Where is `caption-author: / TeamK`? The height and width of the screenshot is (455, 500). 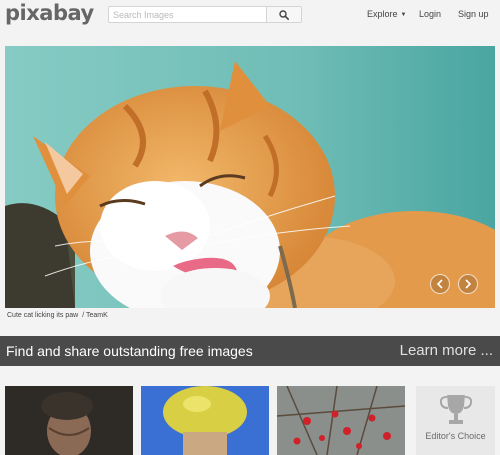
caption-author: / TeamK is located at coordinates (95, 315).